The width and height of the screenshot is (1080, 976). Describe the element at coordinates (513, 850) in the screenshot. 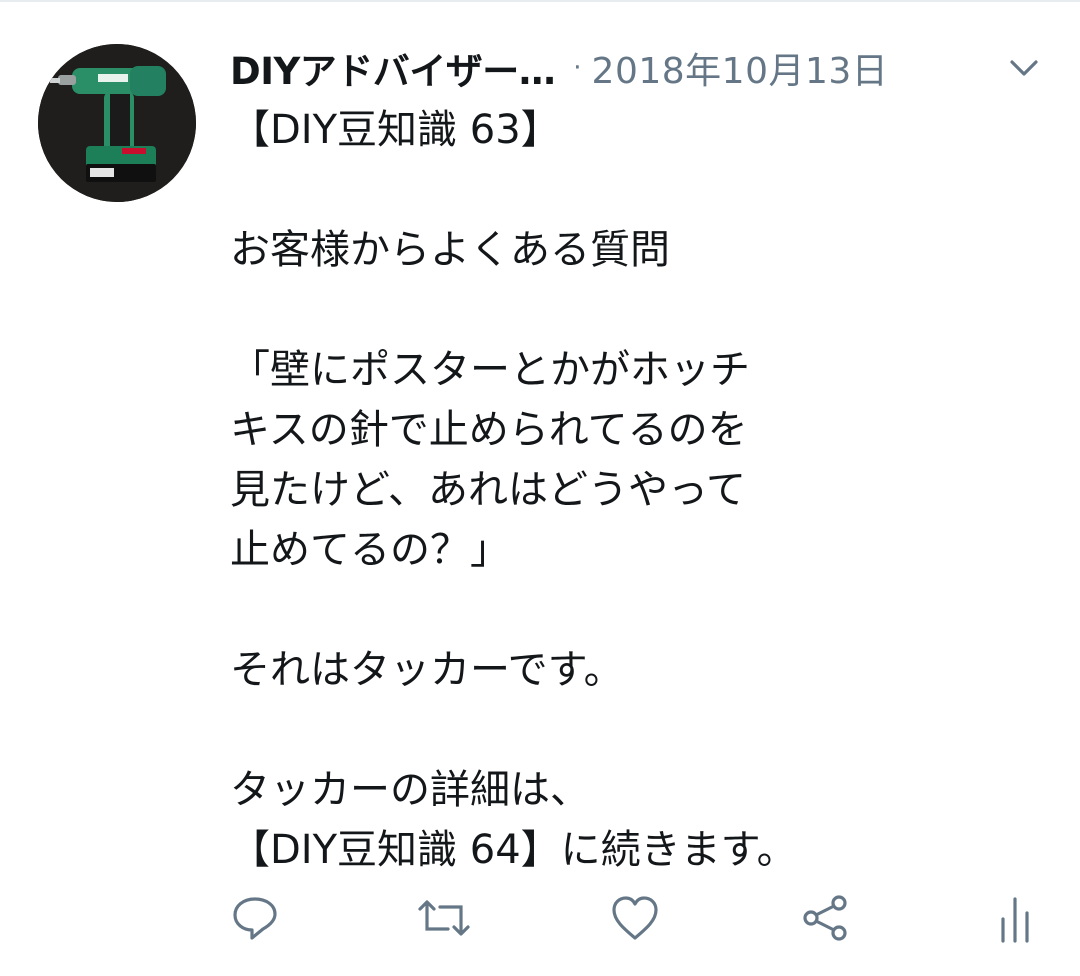

I see `tweet-text-line: 【DIY豆知識 64】に続きます。` at that location.